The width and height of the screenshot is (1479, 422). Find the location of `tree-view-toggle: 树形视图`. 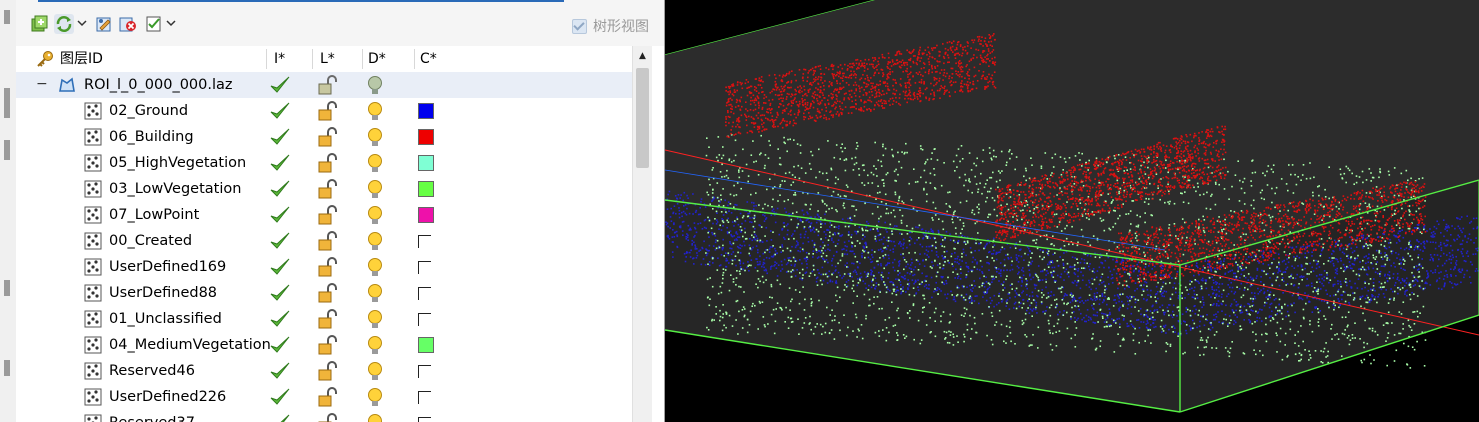

tree-view-toggle: 树形视图 is located at coordinates (610, 26).